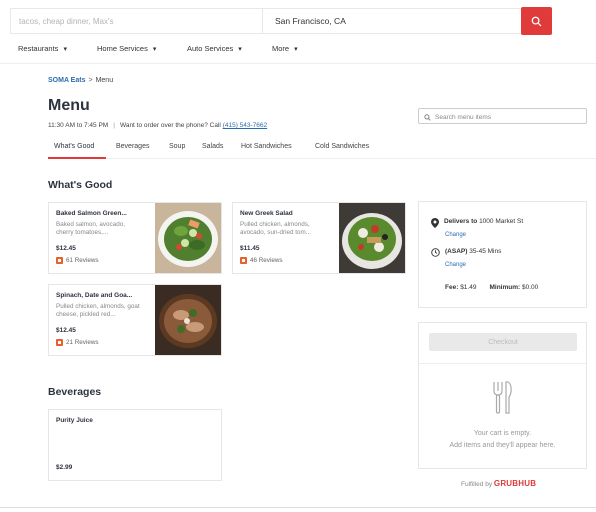 The height and width of the screenshot is (512, 596). Describe the element at coordinates (515, 483) in the screenshot. I see `grubhub-logo: GRUBHUB` at that location.